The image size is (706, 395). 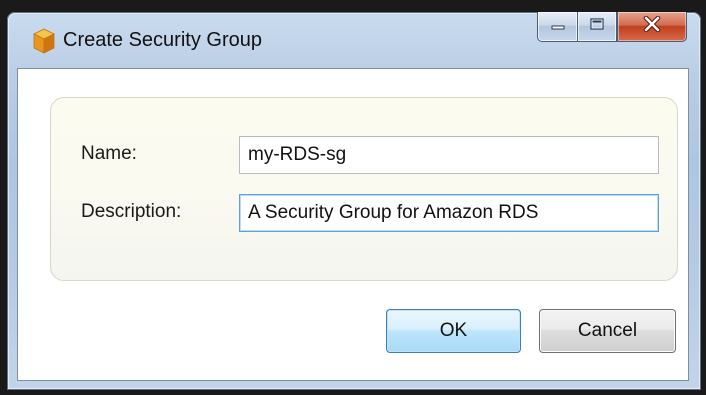 I want to click on description-label: Description:, so click(x=131, y=211).